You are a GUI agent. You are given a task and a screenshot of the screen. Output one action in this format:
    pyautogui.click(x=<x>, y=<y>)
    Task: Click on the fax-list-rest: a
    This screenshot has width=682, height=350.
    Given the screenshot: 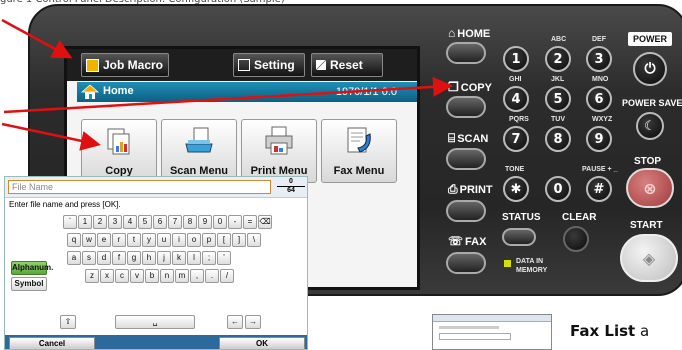 What is the action you would take?
    pyautogui.click(x=642, y=331)
    